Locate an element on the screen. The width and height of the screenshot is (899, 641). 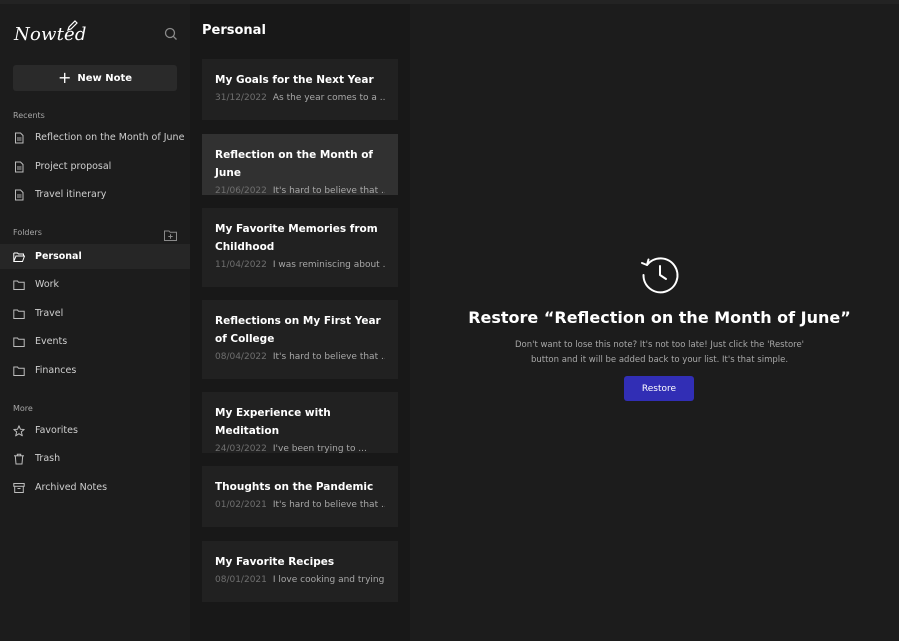
recent-item: Travel itinerary is located at coordinates (95, 194).